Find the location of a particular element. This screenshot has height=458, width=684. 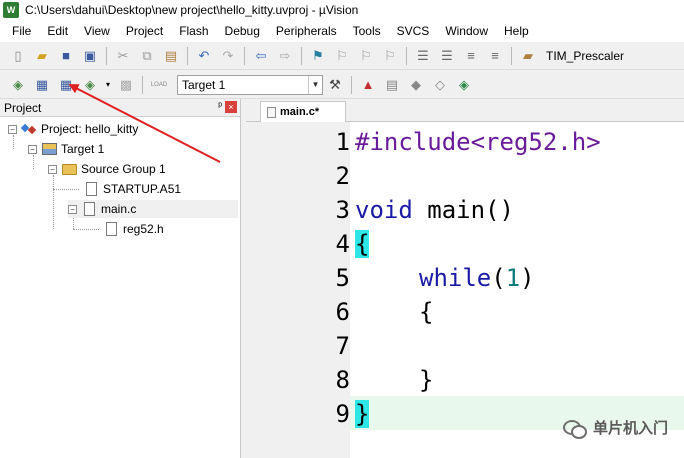

prev-bookmark-icon: ⚐ is located at coordinates (342, 56).